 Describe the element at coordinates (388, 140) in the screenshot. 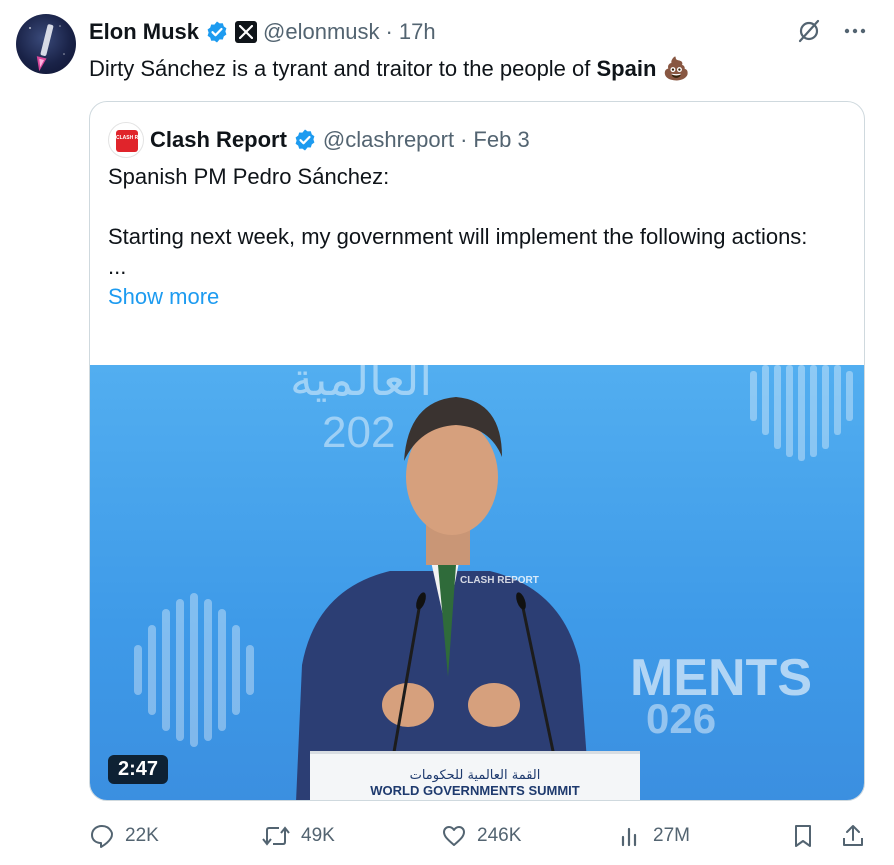

I see `quoted-author-handle: @clashreport` at that location.